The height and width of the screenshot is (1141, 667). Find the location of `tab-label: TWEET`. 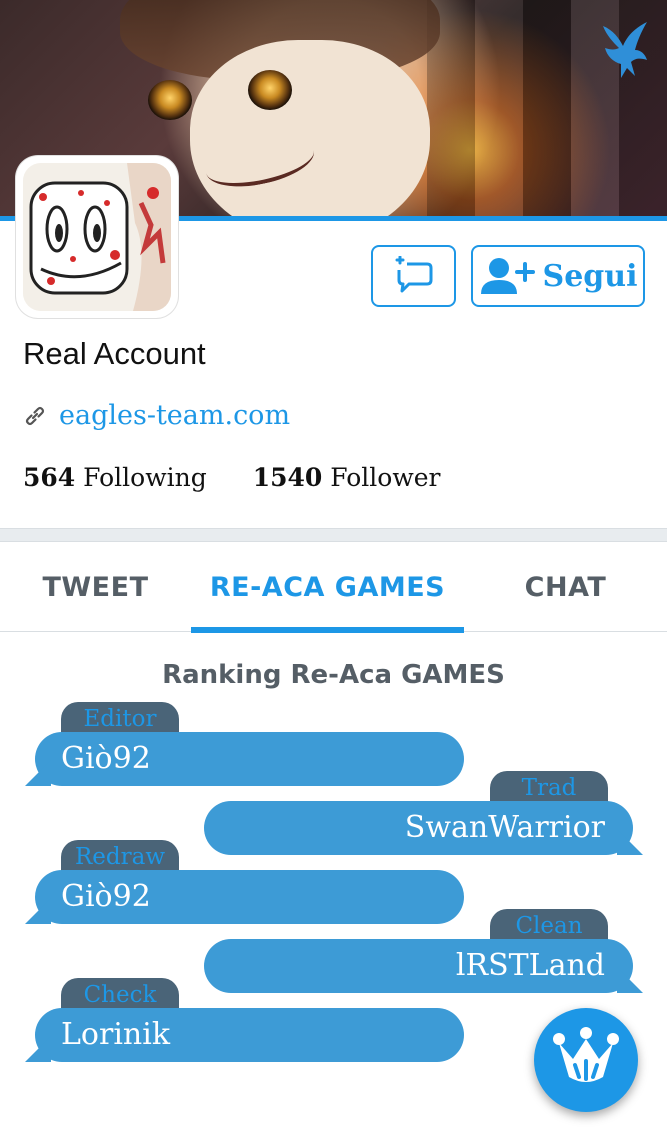

tab-label: TWEET is located at coordinates (95, 587).